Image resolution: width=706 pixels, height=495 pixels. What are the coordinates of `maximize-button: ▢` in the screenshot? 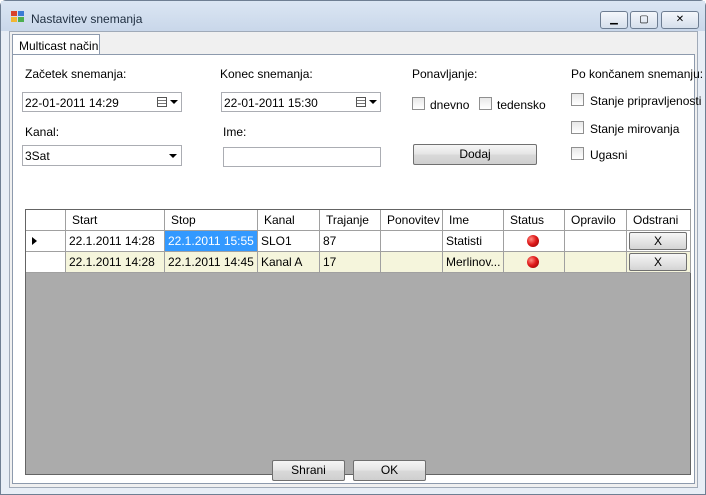 It's located at (644, 20).